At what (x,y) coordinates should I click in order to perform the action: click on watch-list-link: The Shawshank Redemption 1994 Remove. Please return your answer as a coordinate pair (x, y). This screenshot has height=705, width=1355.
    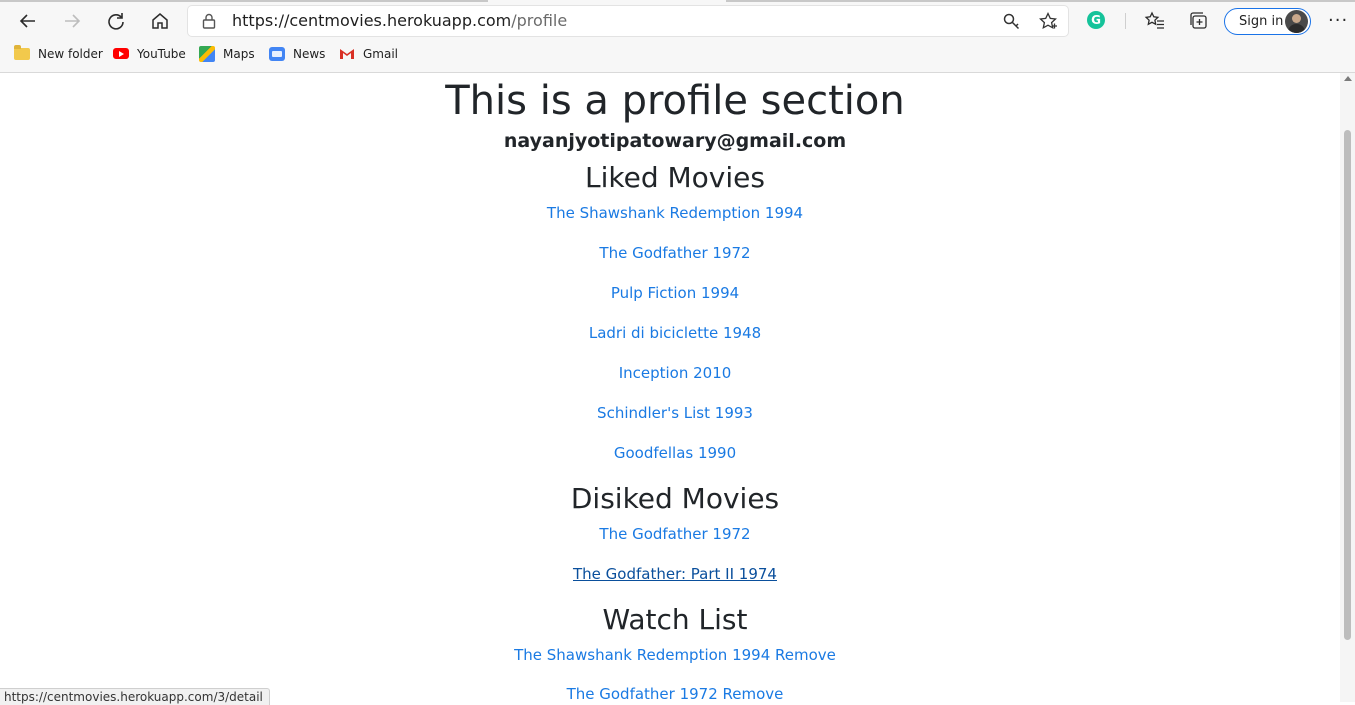
    Looking at the image, I should click on (675, 655).